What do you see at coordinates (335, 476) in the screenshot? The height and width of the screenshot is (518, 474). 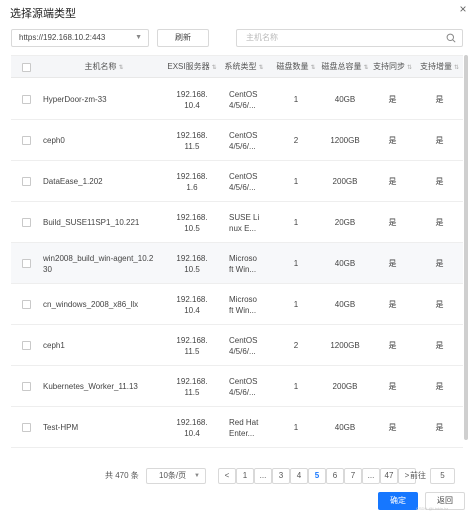 I see `page-button-6: 6` at bounding box center [335, 476].